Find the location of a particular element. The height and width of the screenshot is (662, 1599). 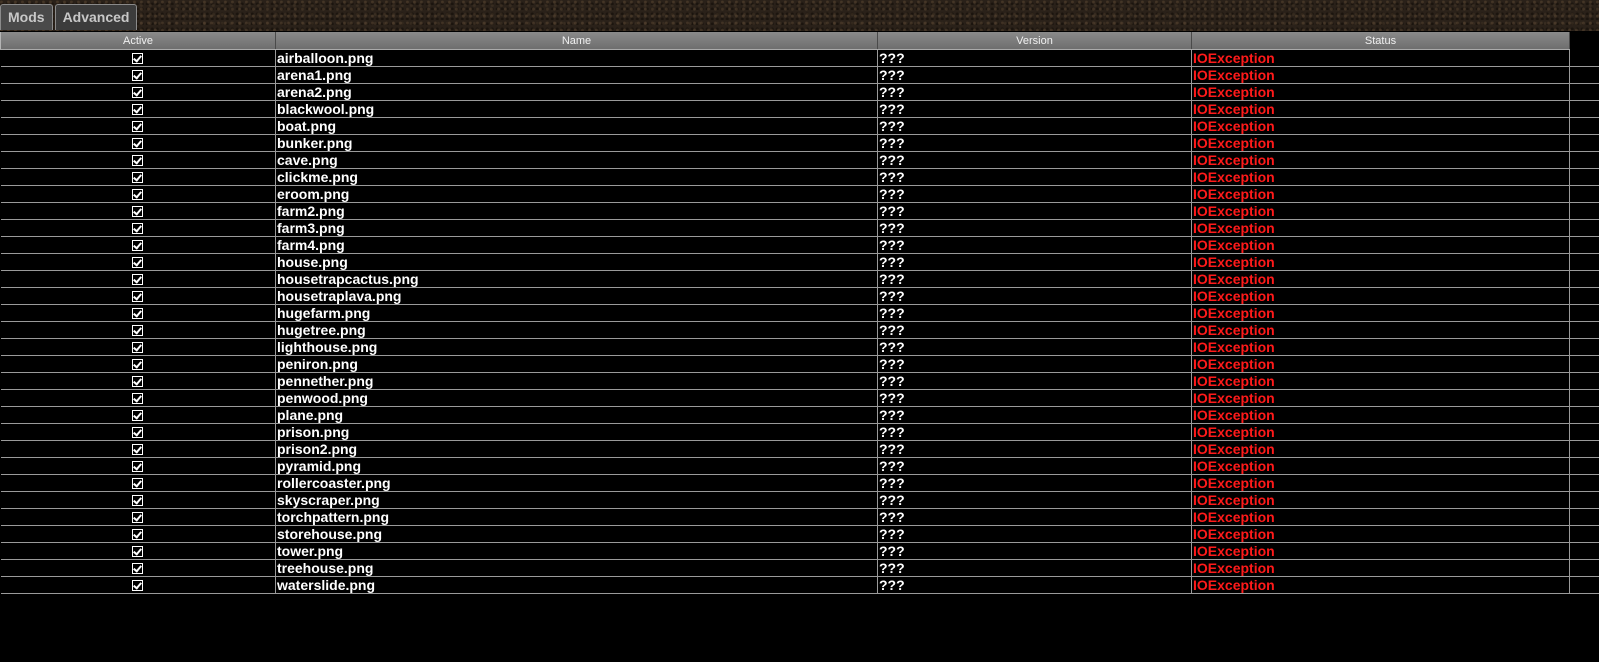

table-row: plane.png??? IOException is located at coordinates (799, 415).